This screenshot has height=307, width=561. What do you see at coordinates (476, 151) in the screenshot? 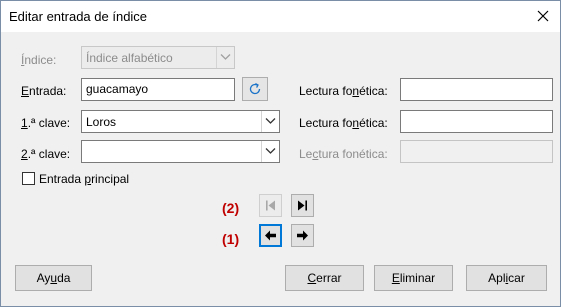
I see `phonetic-key2-input` at bounding box center [476, 151].